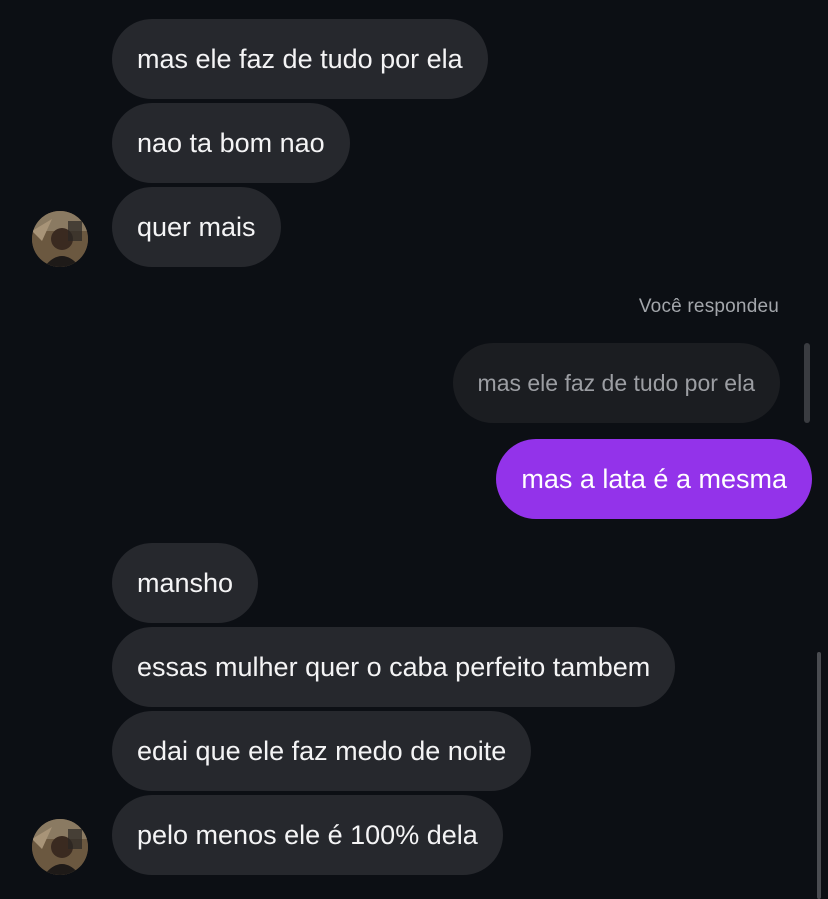 This screenshot has height=899, width=828. Describe the element at coordinates (654, 479) in the screenshot. I see `outgoing-message: mas a lata é a mesma` at that location.